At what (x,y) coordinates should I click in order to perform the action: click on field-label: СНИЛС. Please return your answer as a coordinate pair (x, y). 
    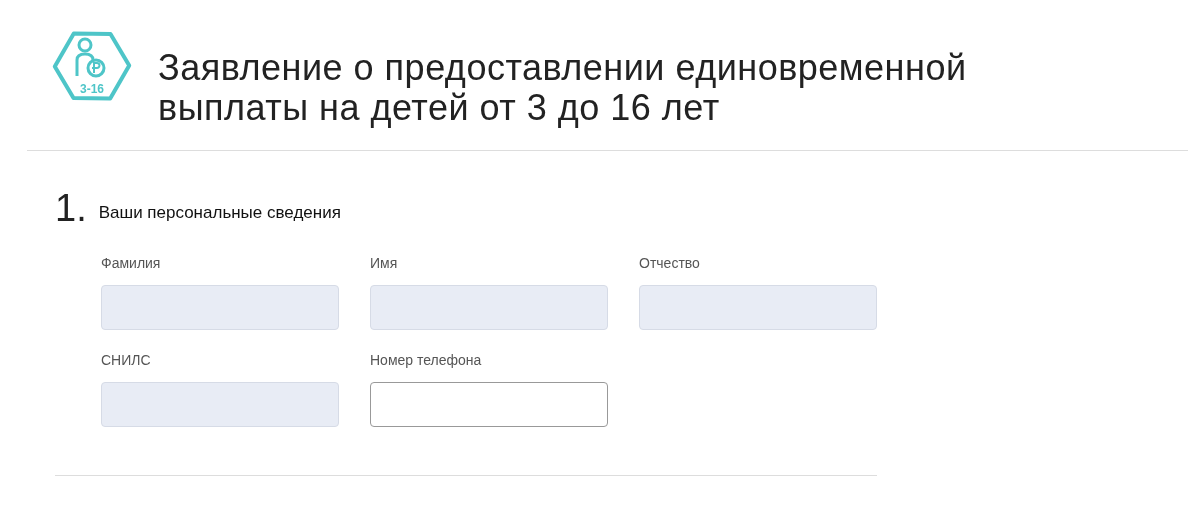
    Looking at the image, I should click on (126, 360).